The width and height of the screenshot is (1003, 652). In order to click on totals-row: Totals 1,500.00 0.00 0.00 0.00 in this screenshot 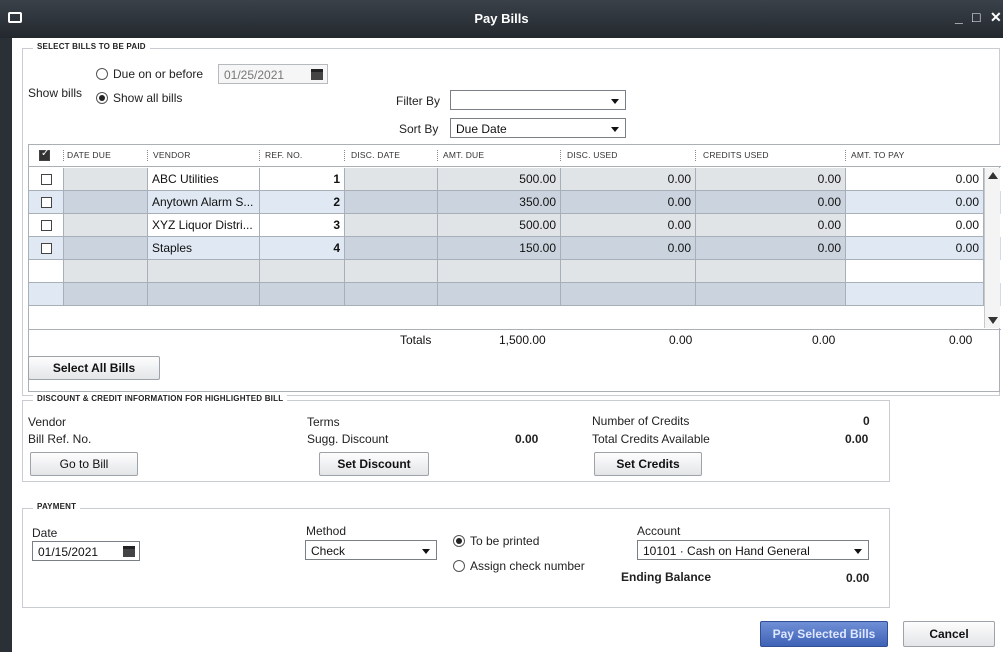, I will do `click(515, 339)`.